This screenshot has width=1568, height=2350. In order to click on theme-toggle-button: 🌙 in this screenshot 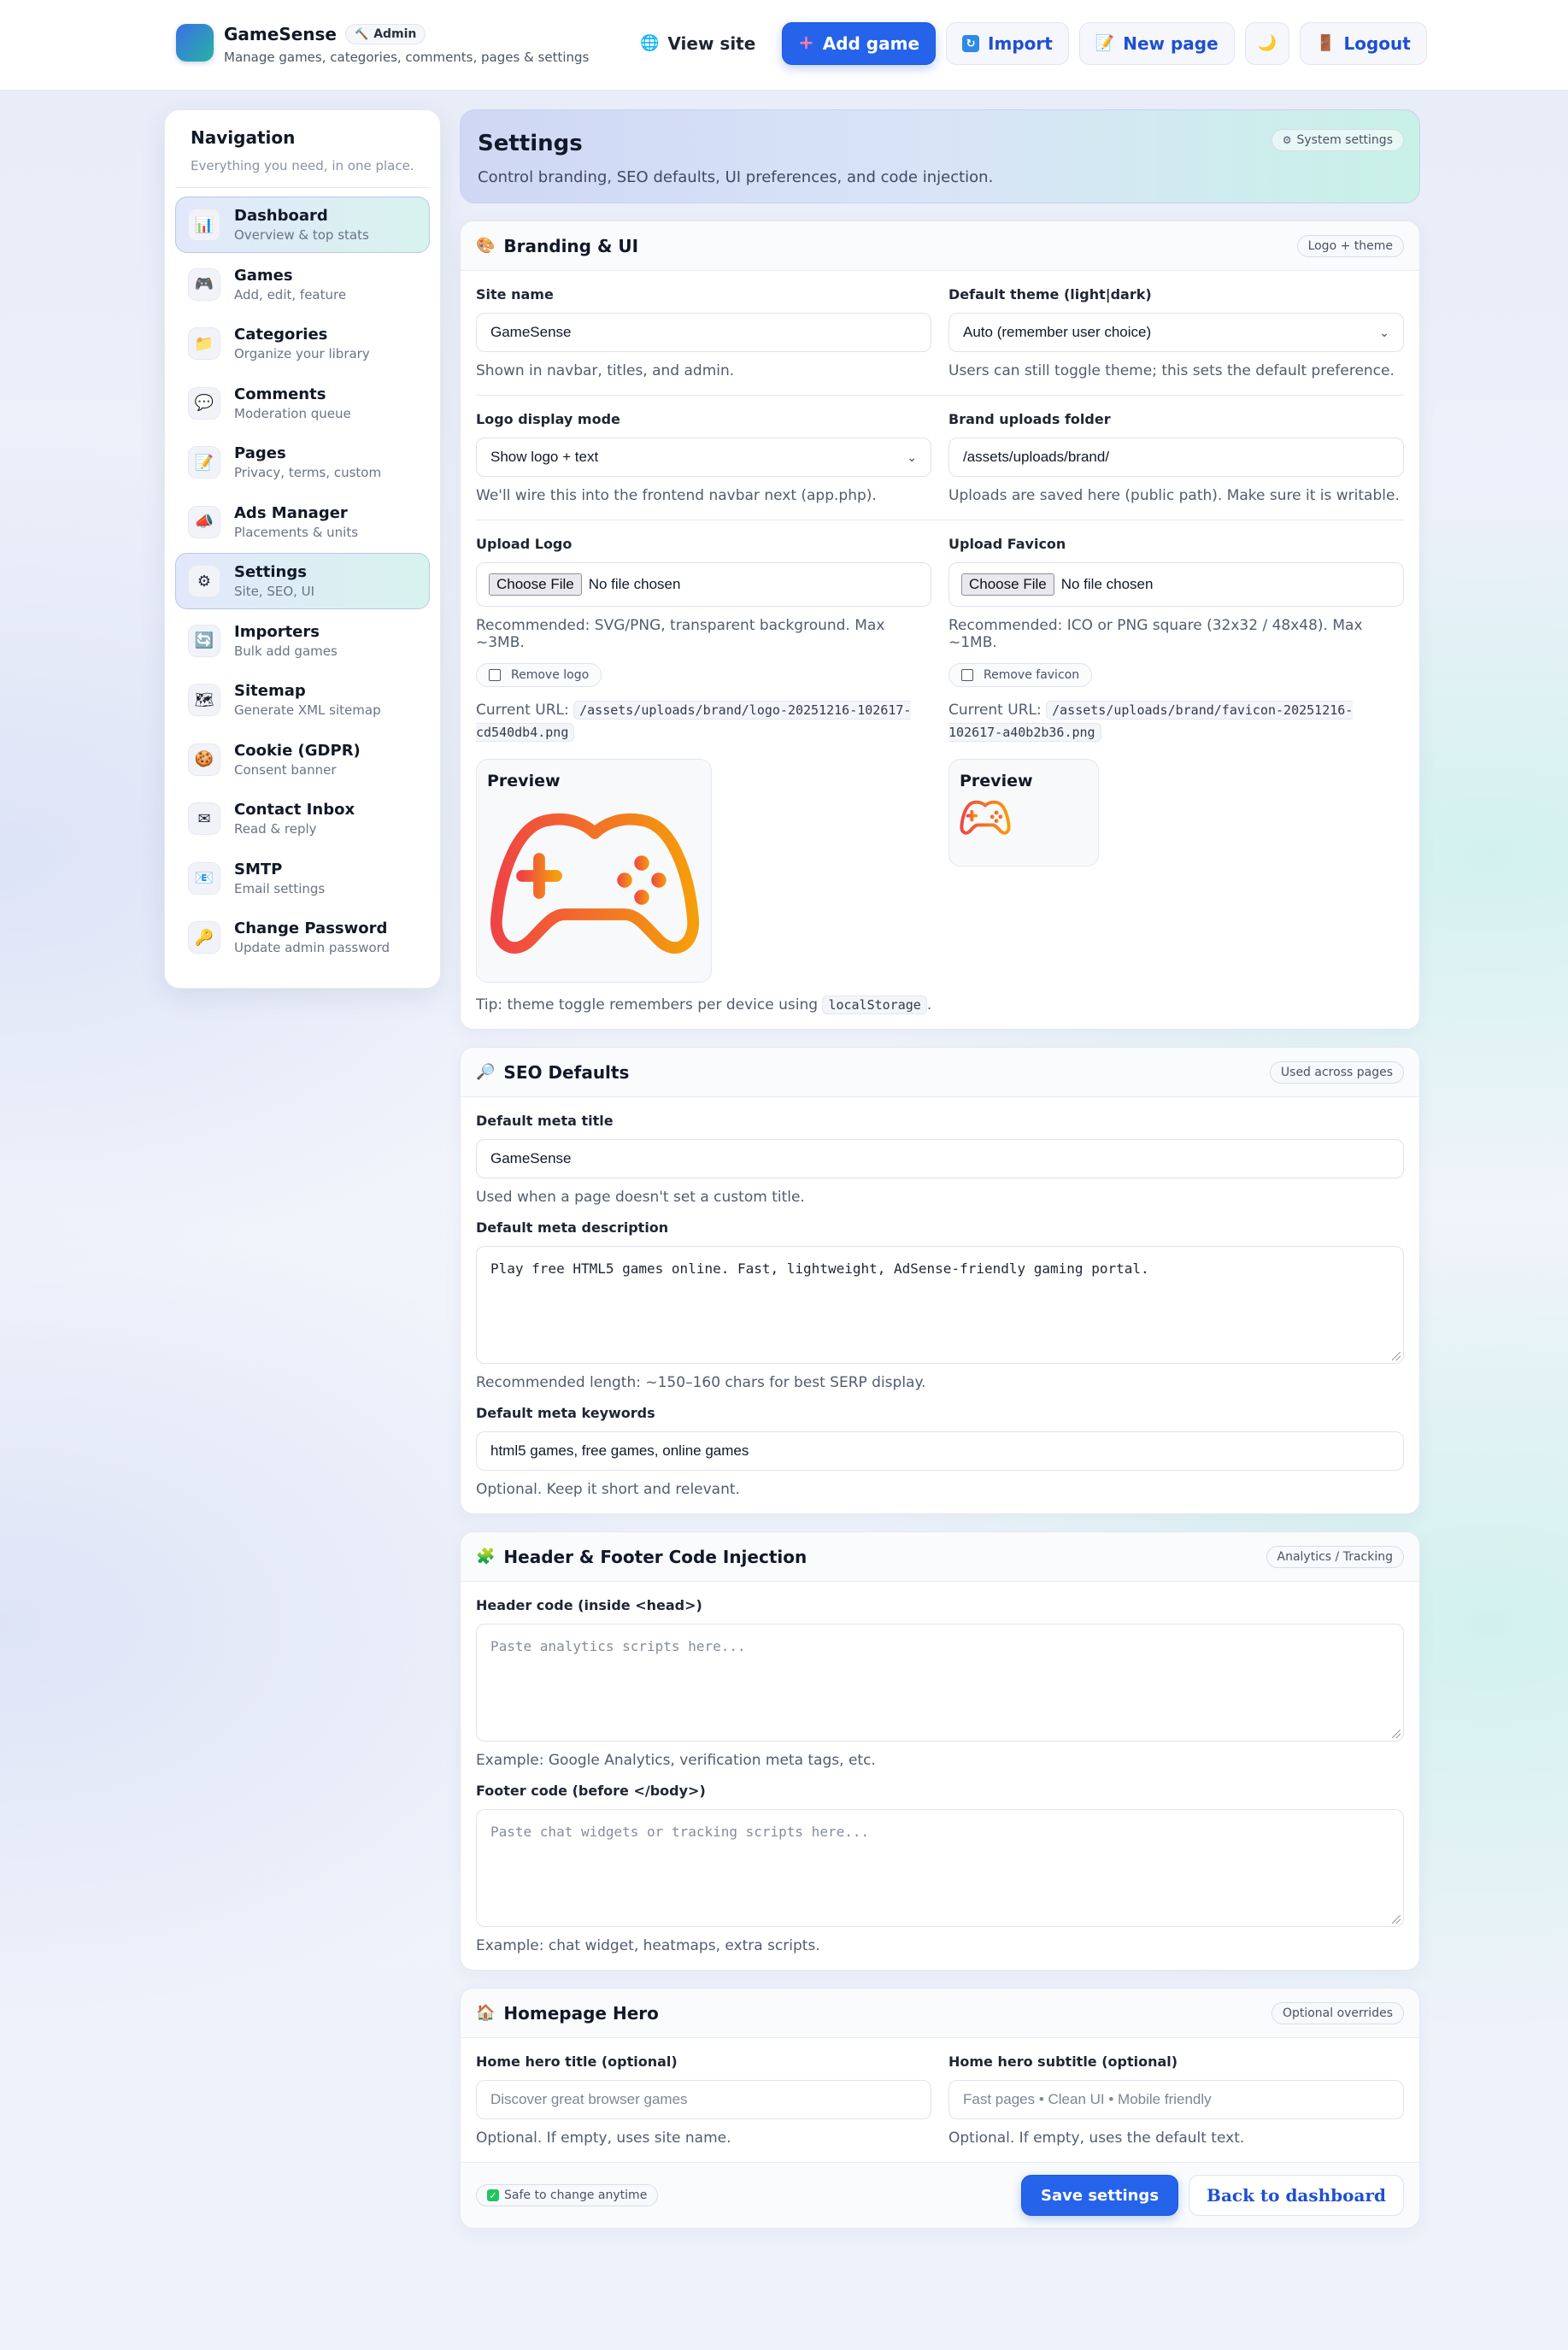, I will do `click(1267, 43)`.